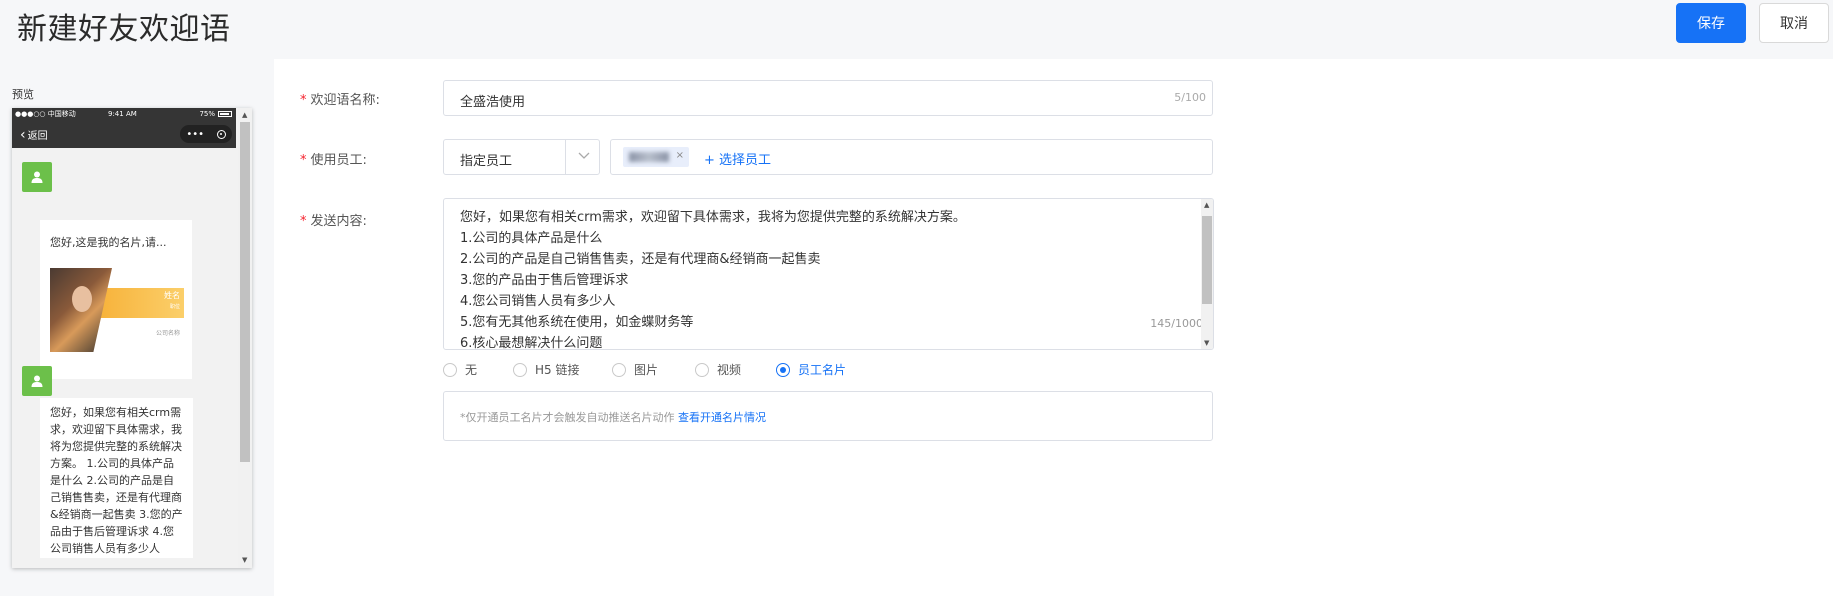 The width and height of the screenshot is (1833, 596). I want to click on back-button: ‹ 返回, so click(34, 134).